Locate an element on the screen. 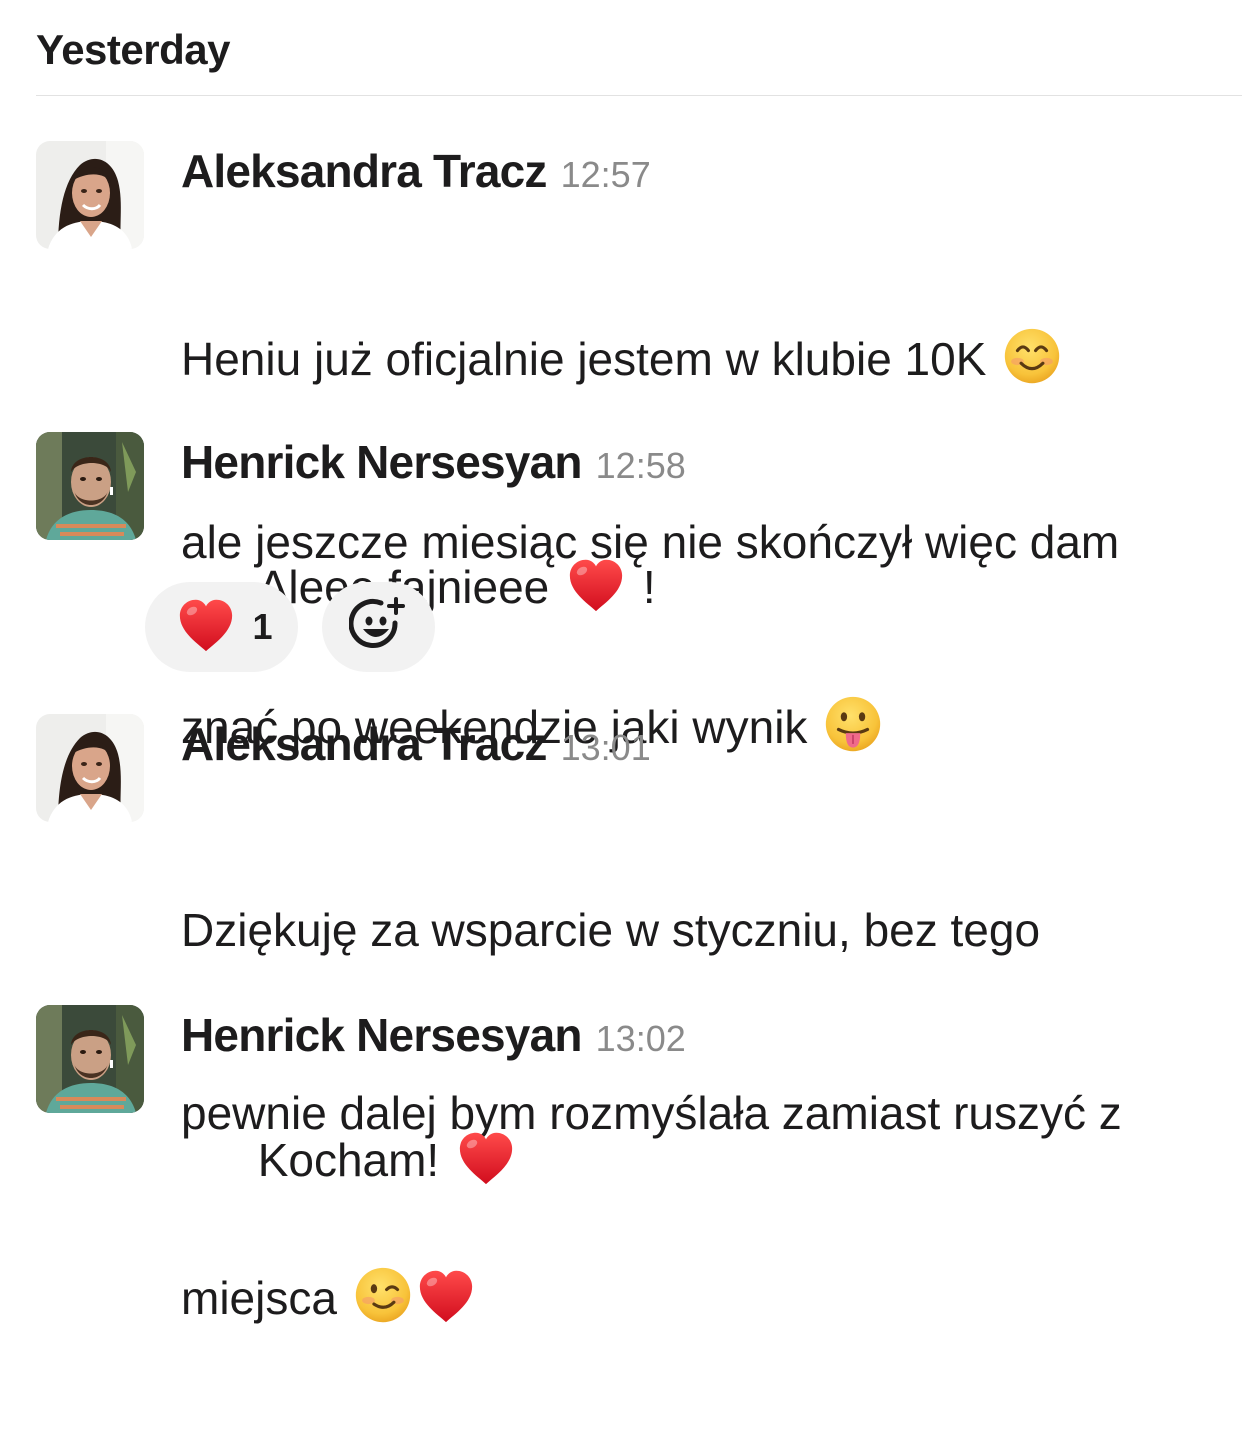 The width and height of the screenshot is (1242, 1451). winking-face-emoji is located at coordinates (383, 1295).